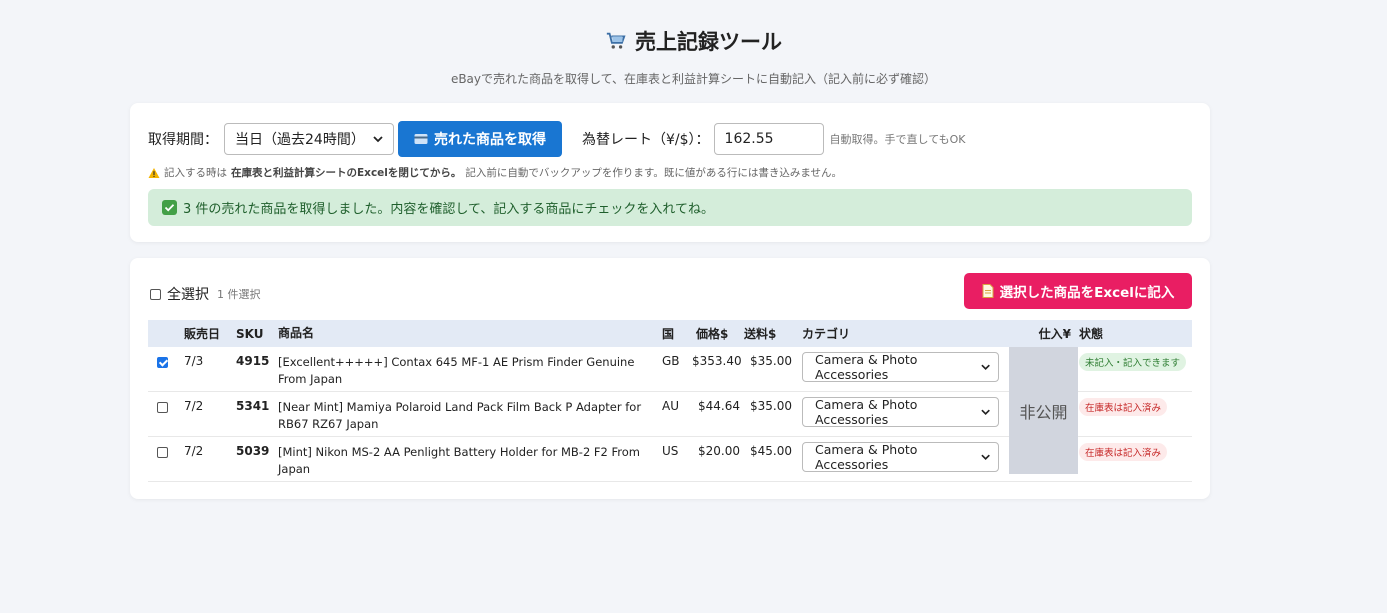 The image size is (1387, 613). Describe the element at coordinates (670, 451) in the screenshot. I see `cell-country: US` at that location.